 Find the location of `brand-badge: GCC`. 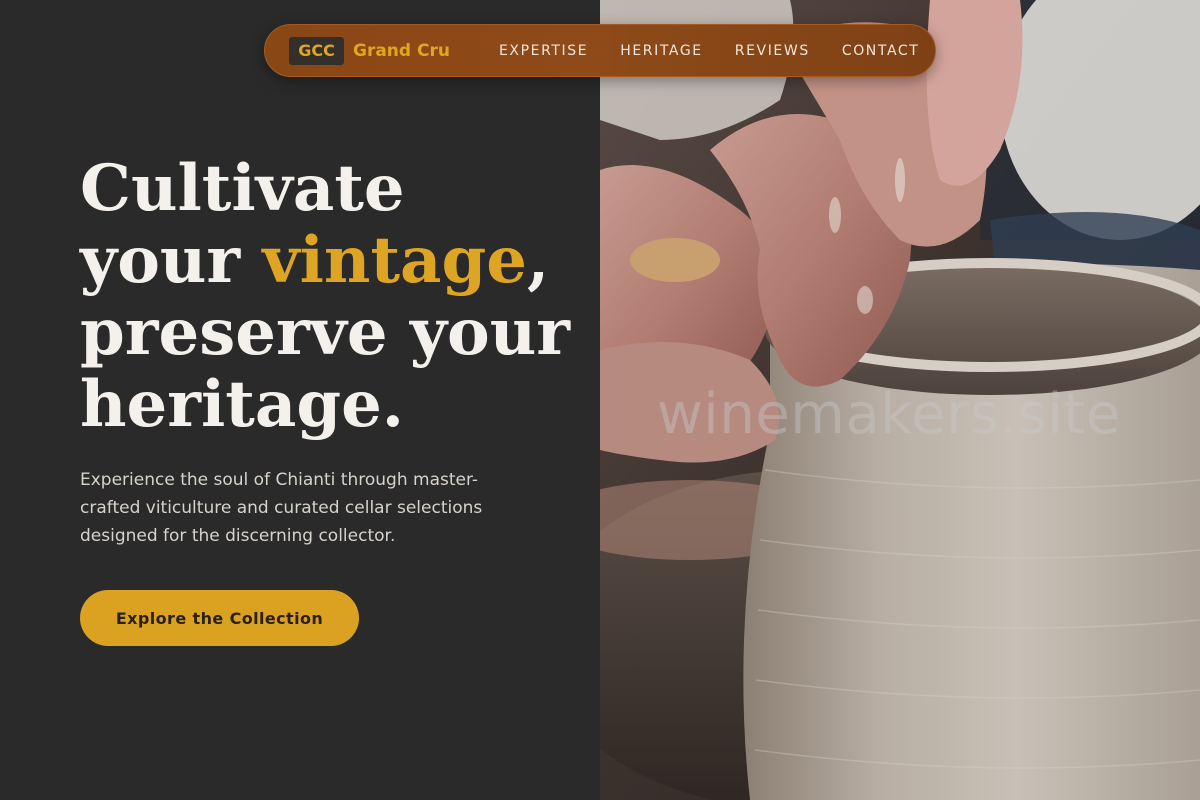

brand-badge: GCC is located at coordinates (316, 50).